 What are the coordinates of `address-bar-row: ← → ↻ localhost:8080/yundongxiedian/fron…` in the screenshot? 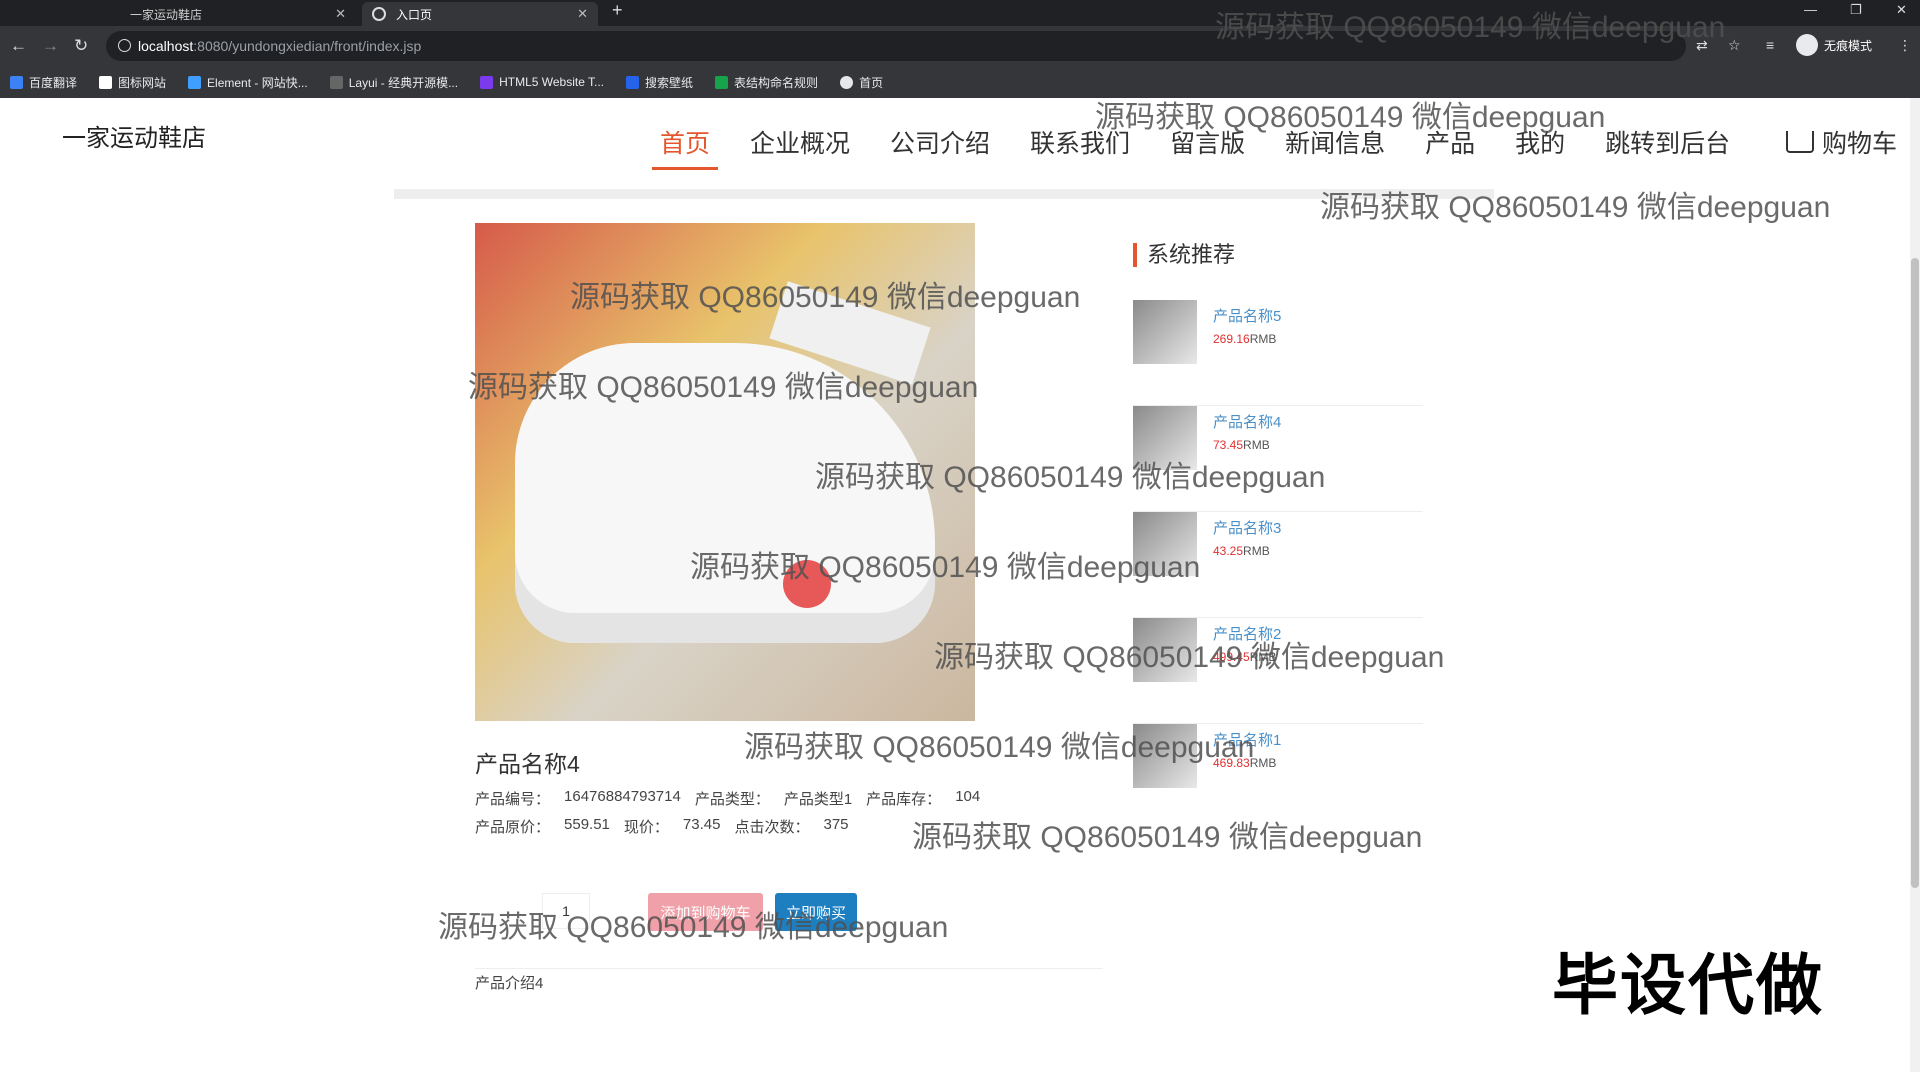 It's located at (960, 46).